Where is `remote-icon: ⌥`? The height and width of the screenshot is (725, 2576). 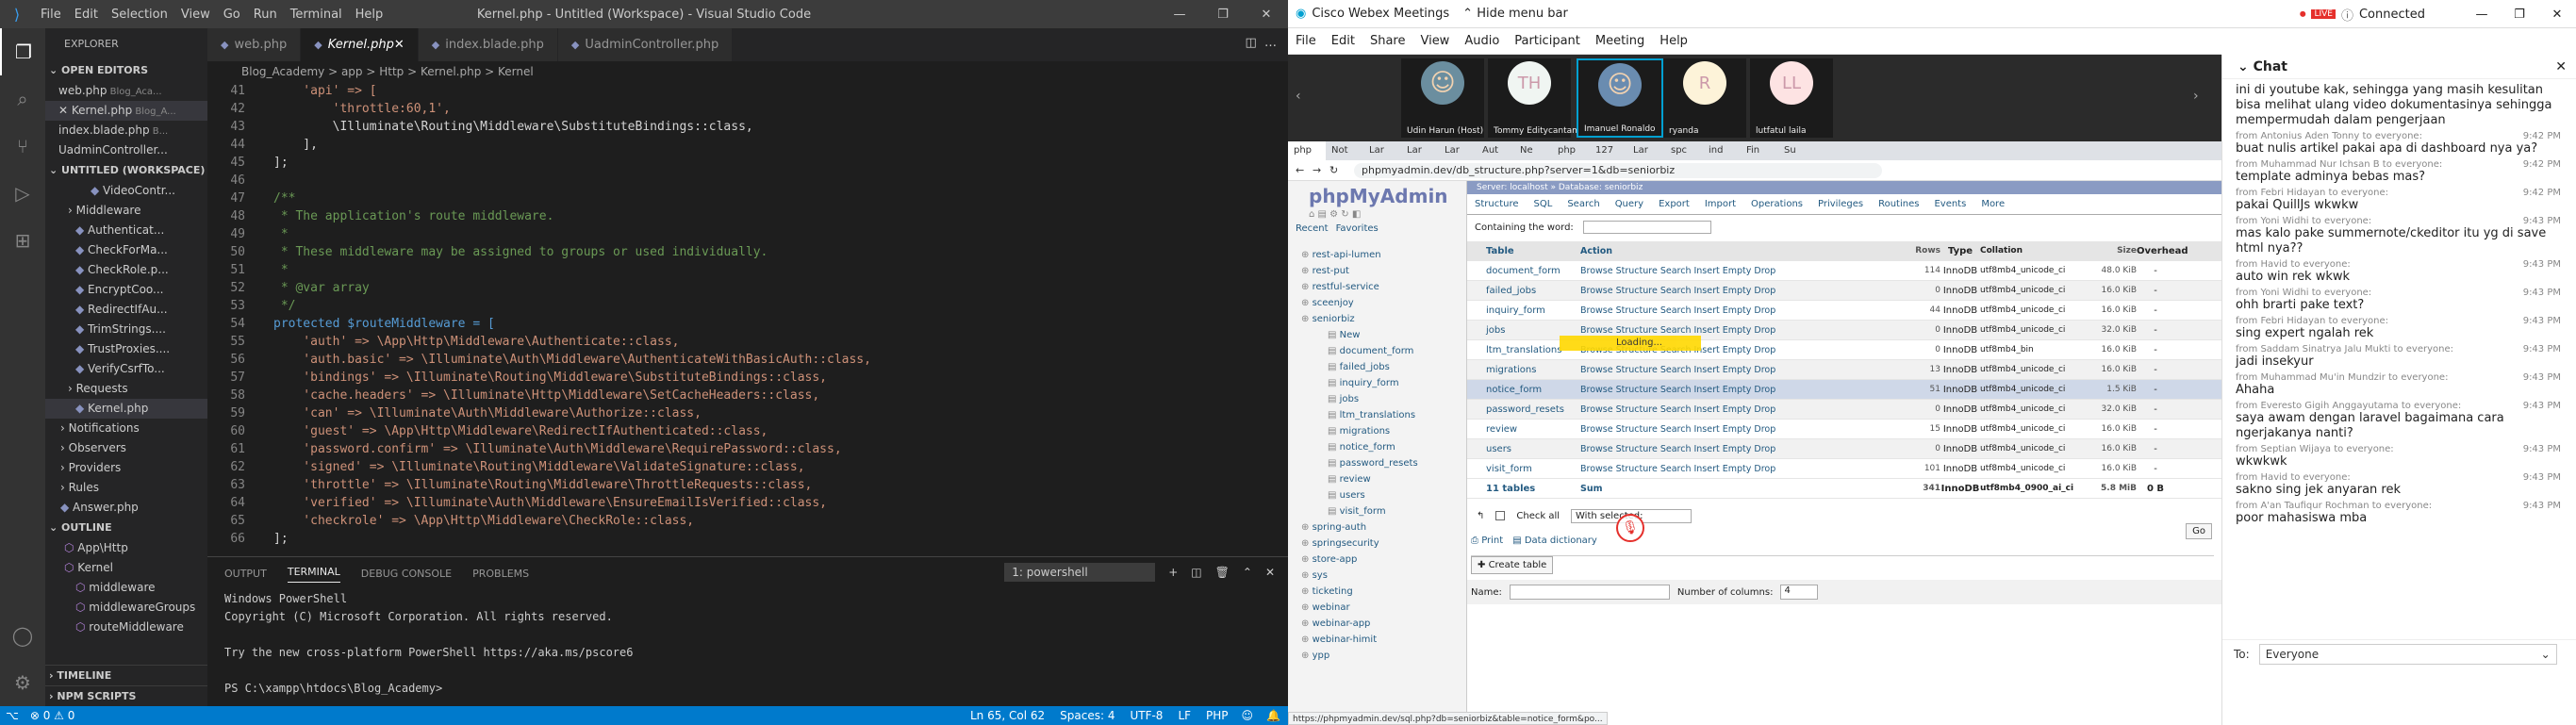 remote-icon: ⌥ is located at coordinates (12, 715).